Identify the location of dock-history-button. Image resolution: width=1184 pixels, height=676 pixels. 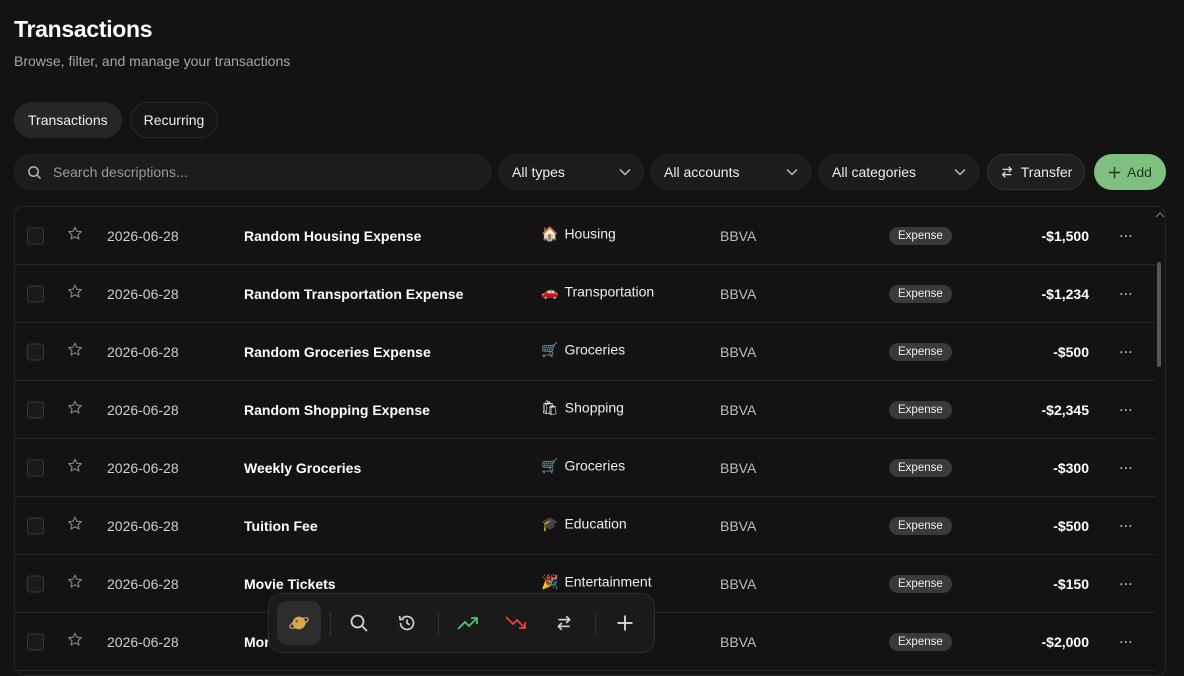
(407, 623).